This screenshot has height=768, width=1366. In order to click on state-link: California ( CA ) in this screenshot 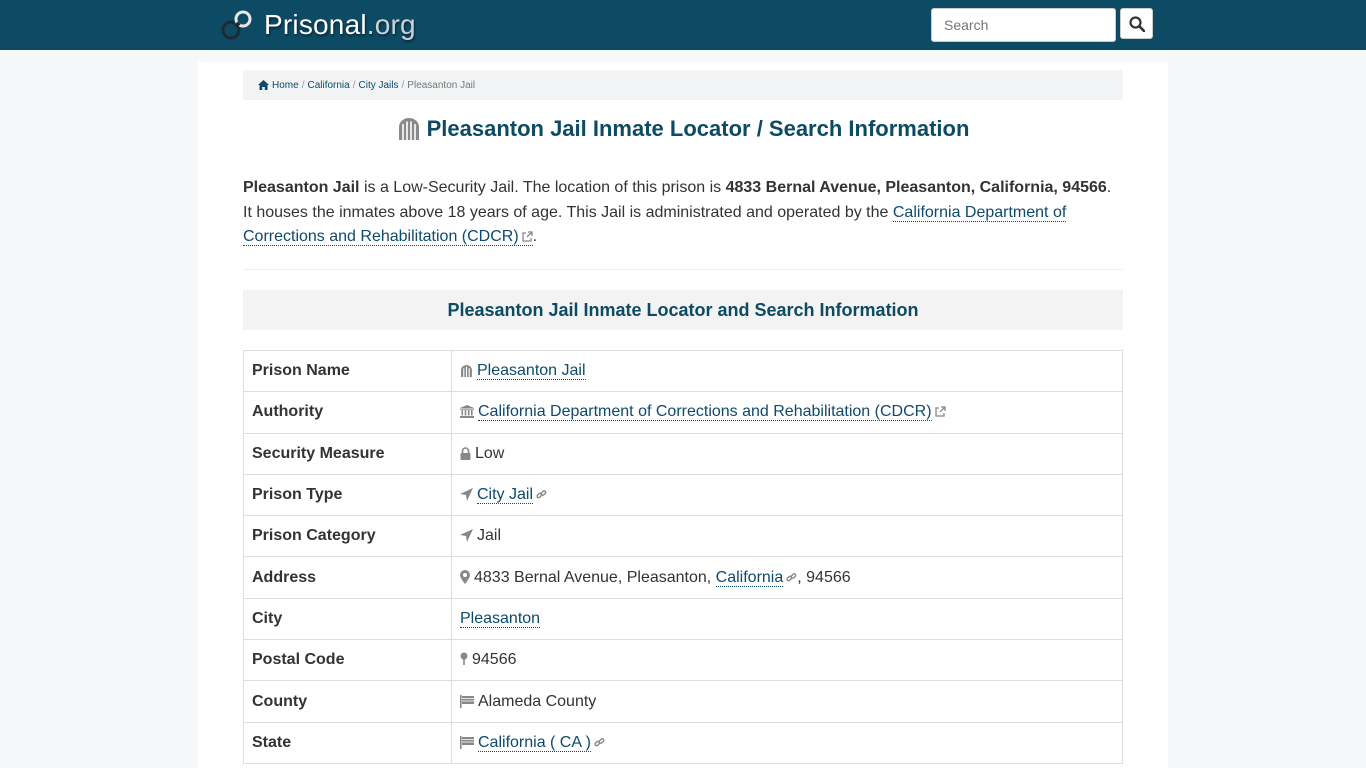, I will do `click(534, 742)`.